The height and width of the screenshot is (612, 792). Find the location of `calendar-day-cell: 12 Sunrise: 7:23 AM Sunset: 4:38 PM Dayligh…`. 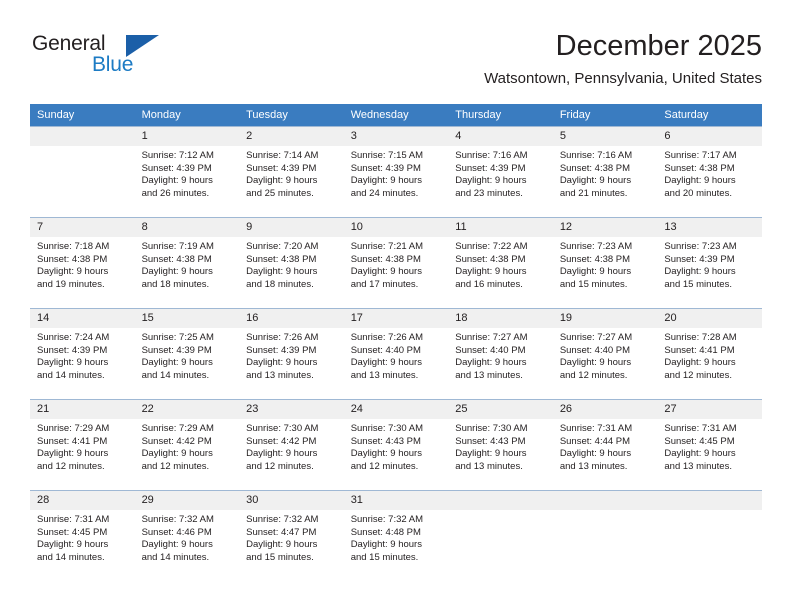

calendar-day-cell: 12 Sunrise: 7:23 AM Sunset: 4:38 PM Dayligh… is located at coordinates (605, 258).